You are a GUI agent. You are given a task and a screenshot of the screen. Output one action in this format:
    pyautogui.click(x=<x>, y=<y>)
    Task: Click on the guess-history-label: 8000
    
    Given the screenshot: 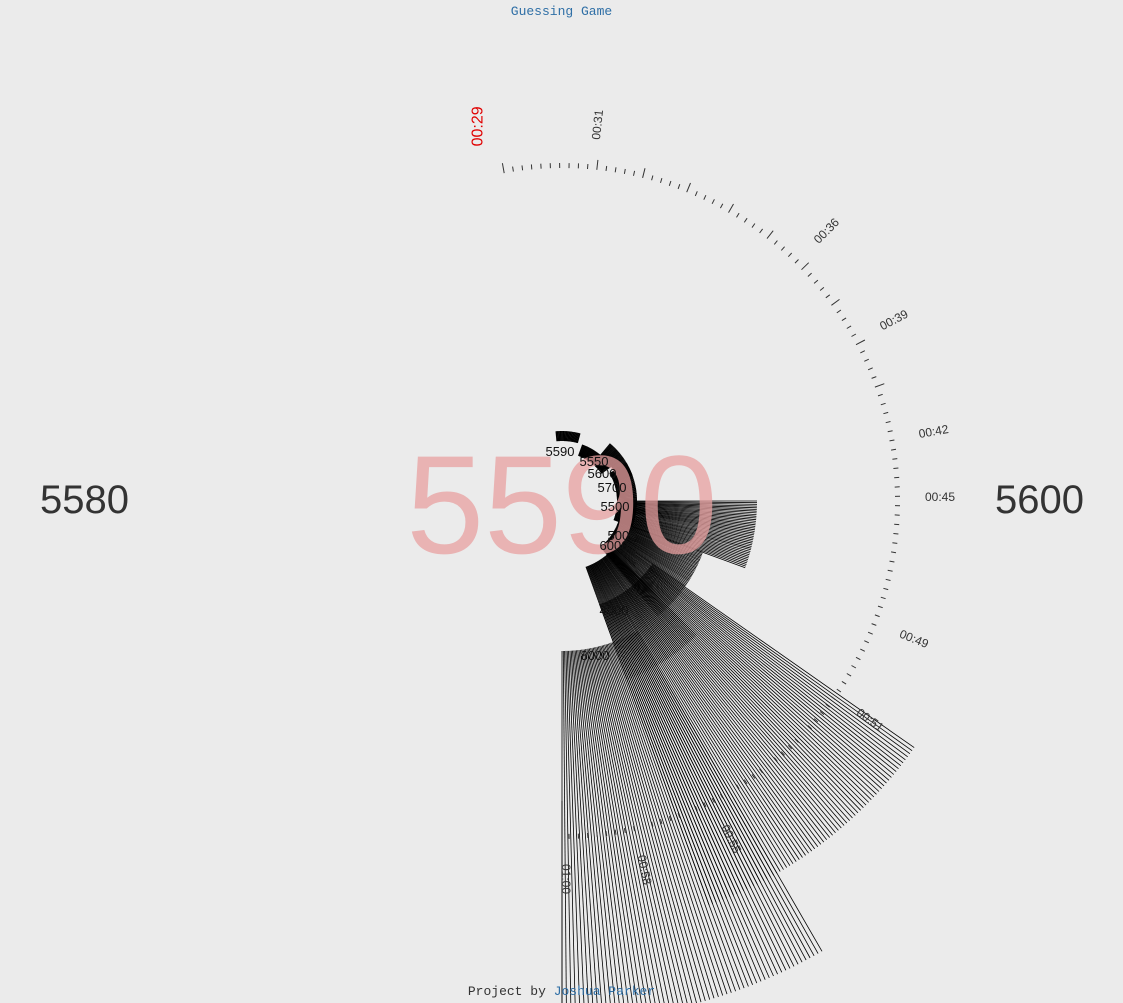 What is the action you would take?
    pyautogui.click(x=595, y=655)
    